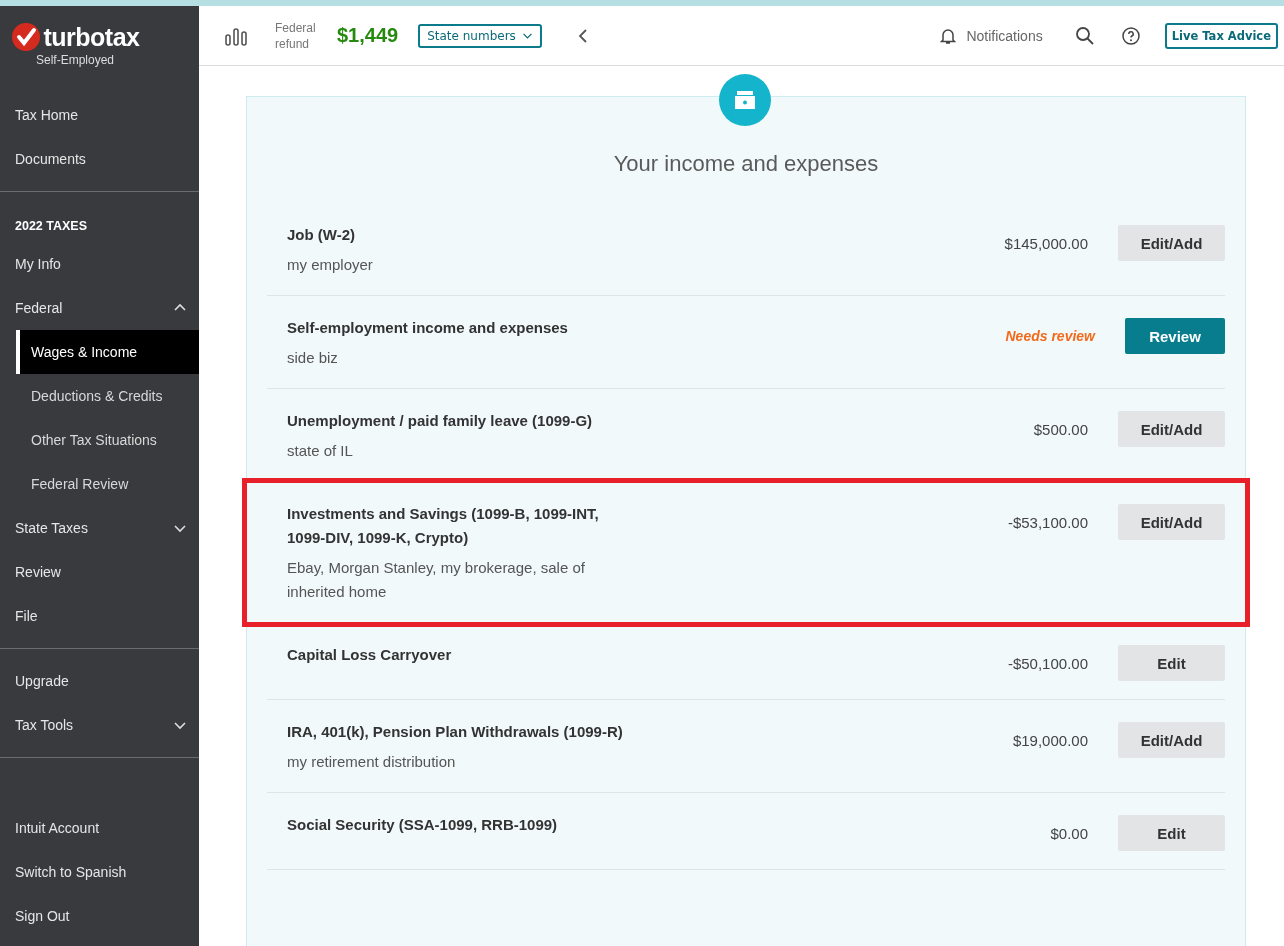  I want to click on nav-item: File, so click(99, 616).